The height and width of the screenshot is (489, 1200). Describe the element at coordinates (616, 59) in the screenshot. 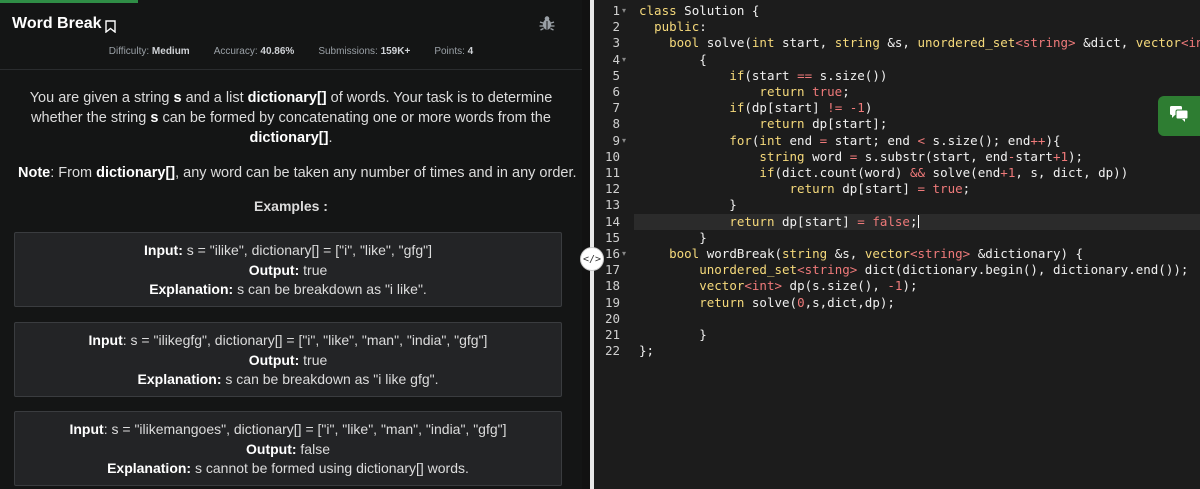

I see `line-number: 4` at that location.